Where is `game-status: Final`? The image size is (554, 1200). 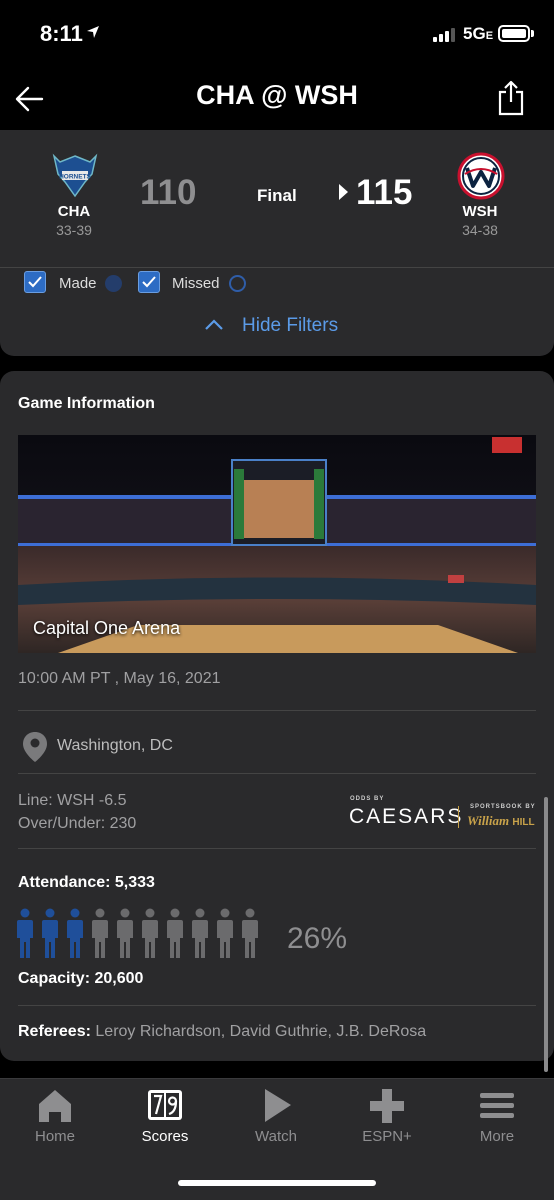
game-status: Final is located at coordinates (277, 195).